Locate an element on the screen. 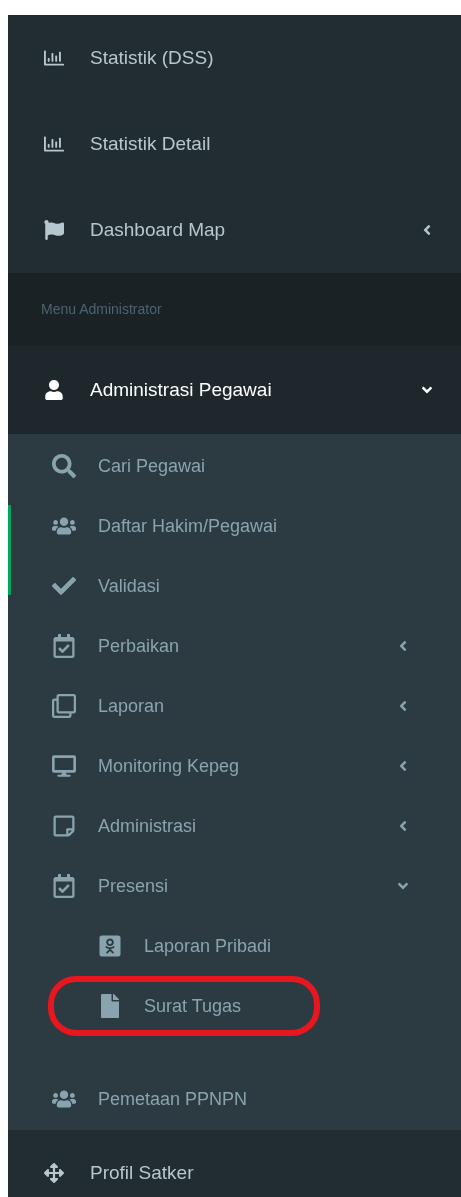 Image resolution: width=461 pixels, height=1197 pixels. menu-item: Profil Satker is located at coordinates (234, 1163).